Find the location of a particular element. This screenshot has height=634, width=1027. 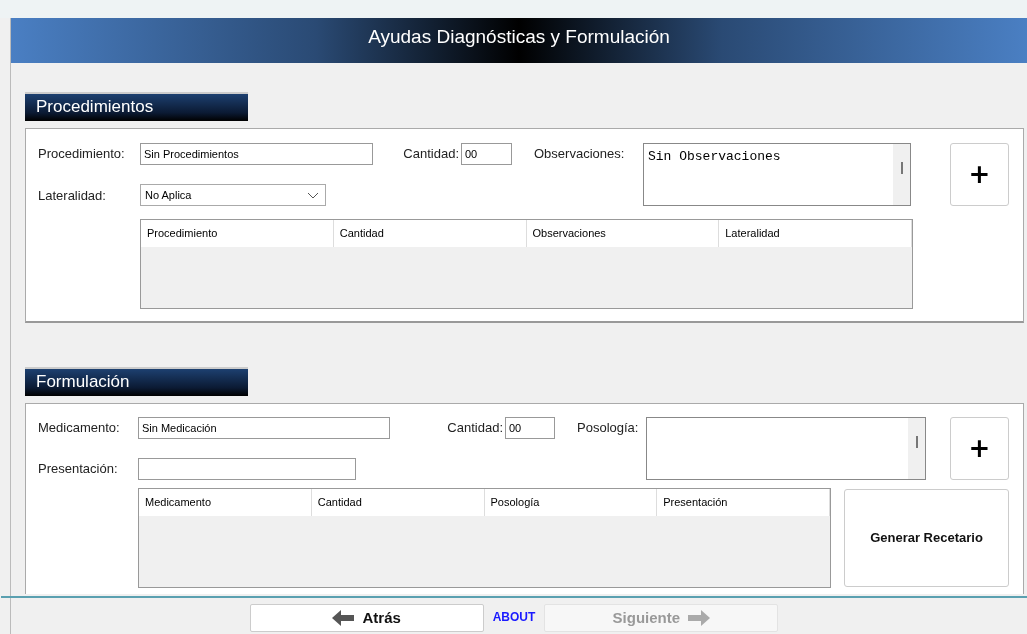

field-label: Lateralidad: is located at coordinates (72, 195).